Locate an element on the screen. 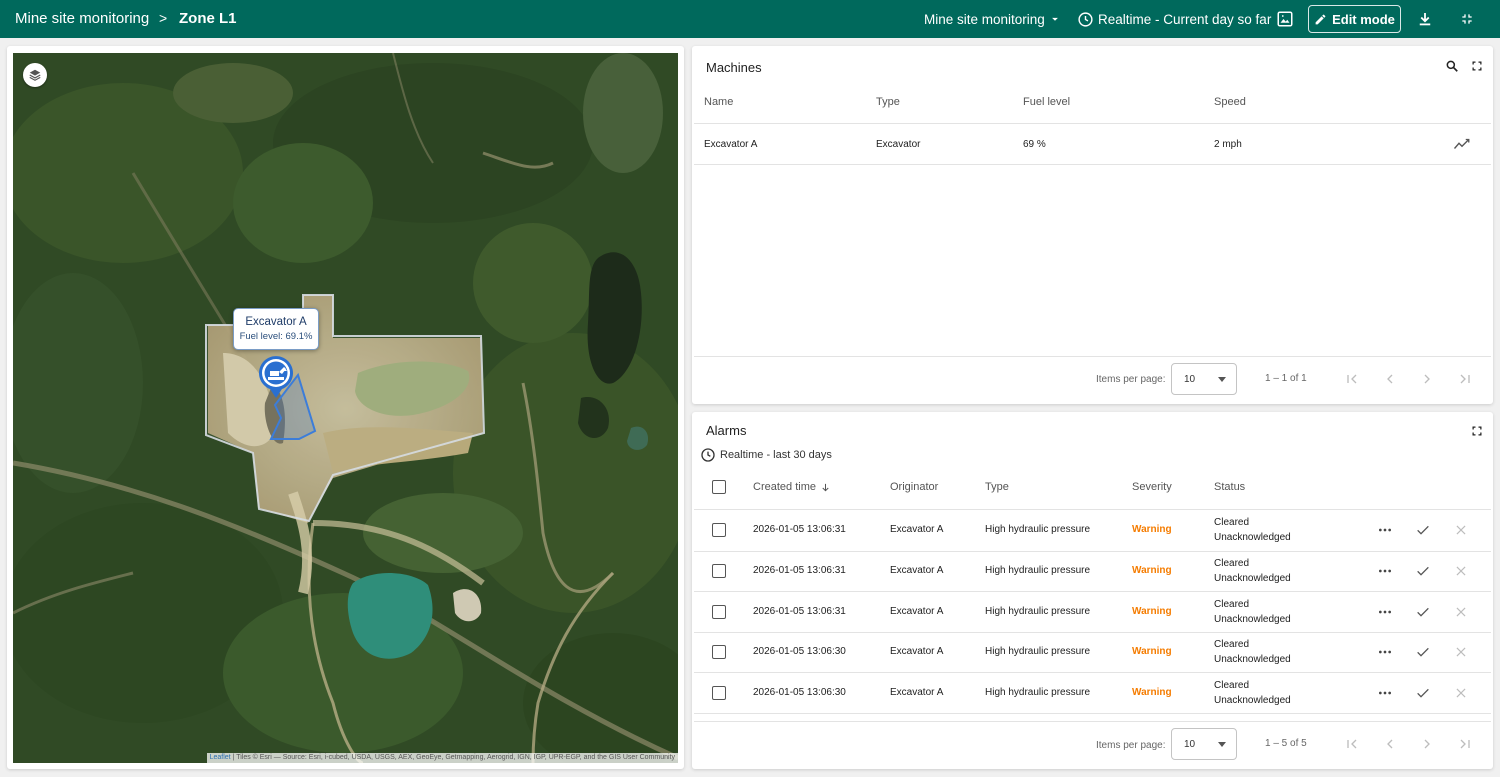  timeseries-chart-button is located at coordinates (1462, 144).